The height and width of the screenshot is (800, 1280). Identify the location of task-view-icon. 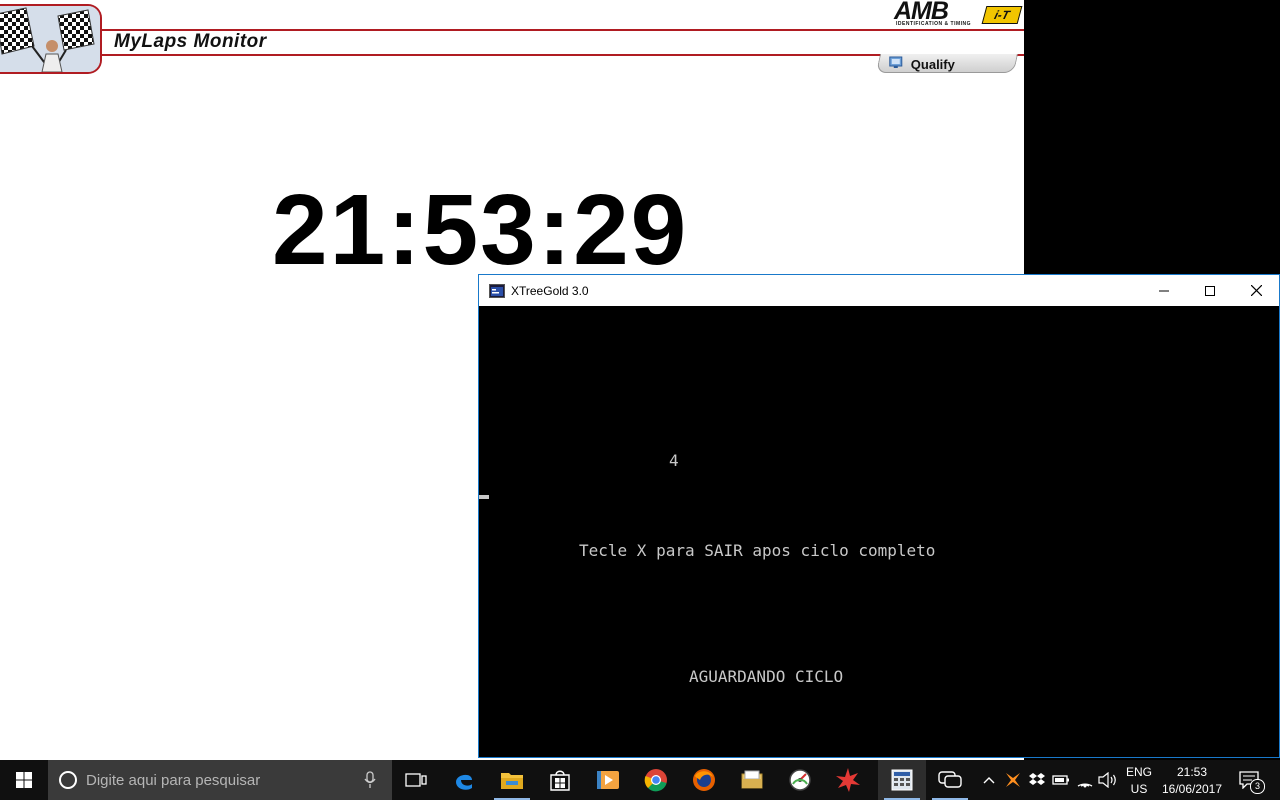
(416, 780).